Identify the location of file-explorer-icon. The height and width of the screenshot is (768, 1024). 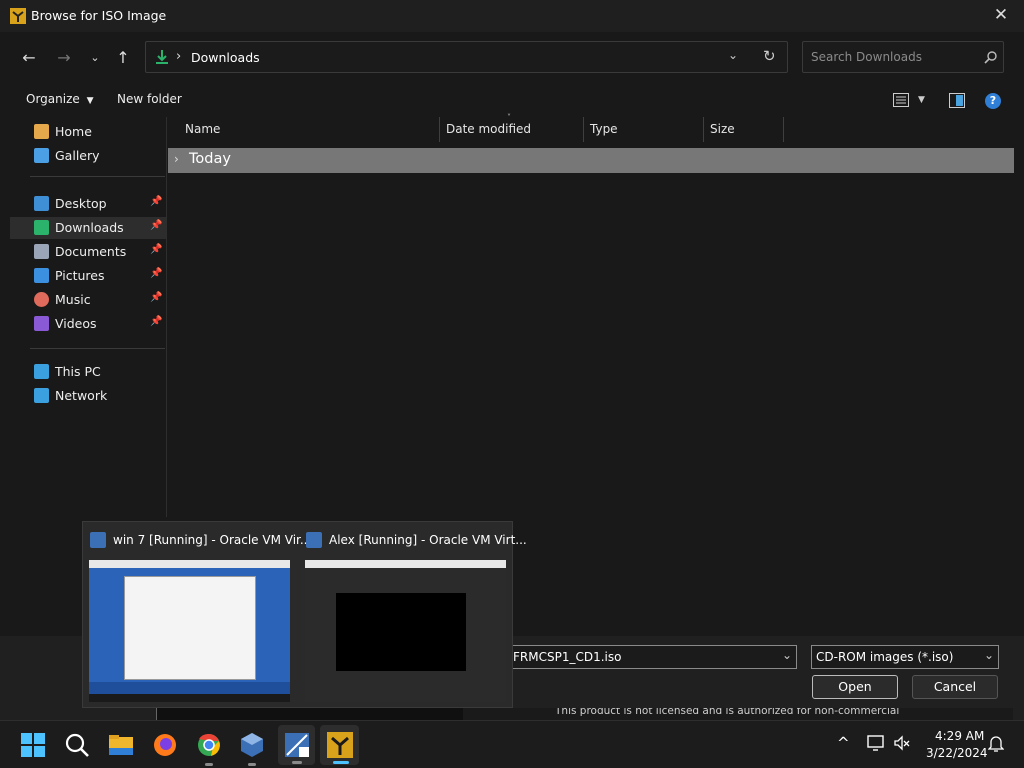
(121, 745).